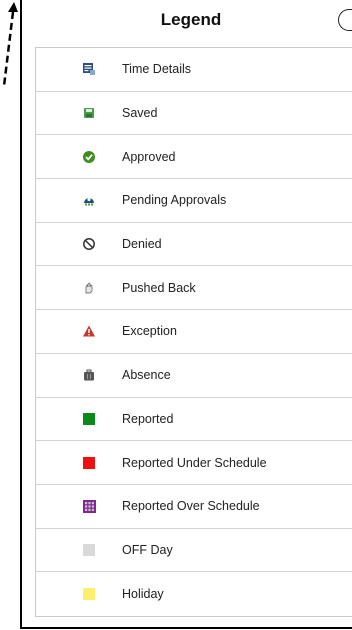  Describe the element at coordinates (140, 113) in the screenshot. I see `legend-item-label: Saved` at that location.